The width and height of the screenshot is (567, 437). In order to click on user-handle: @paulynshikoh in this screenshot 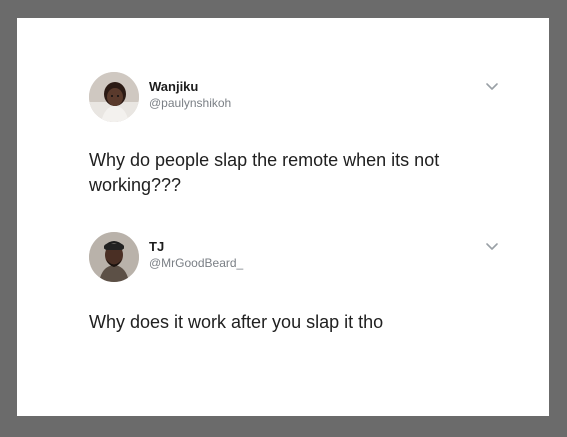, I will do `click(190, 103)`.